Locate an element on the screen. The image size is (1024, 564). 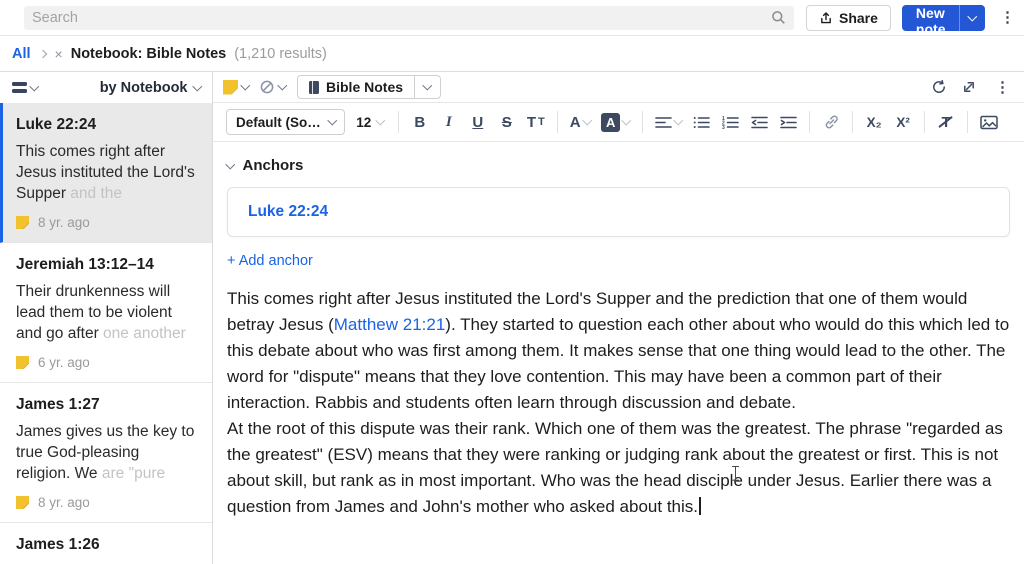
share-button: Share is located at coordinates (848, 17).